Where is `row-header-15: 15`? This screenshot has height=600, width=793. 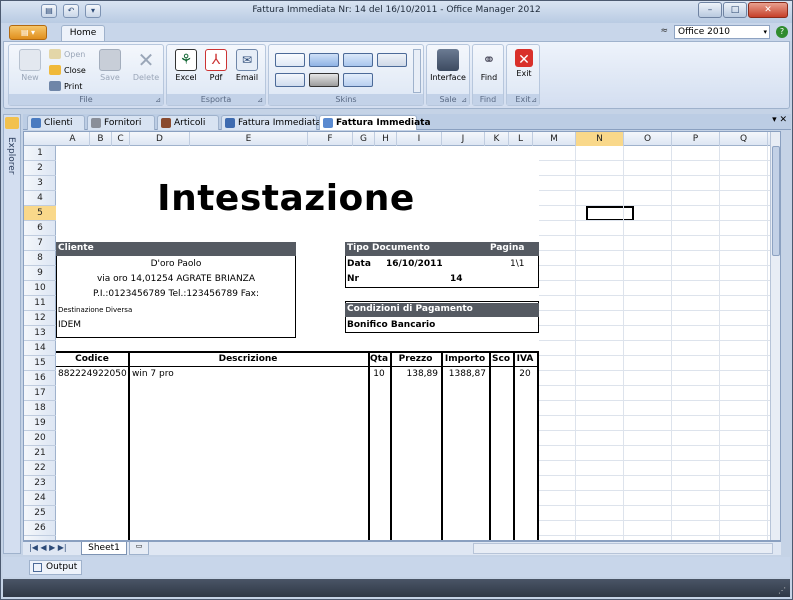
row-header-15: 15 is located at coordinates (40, 363).